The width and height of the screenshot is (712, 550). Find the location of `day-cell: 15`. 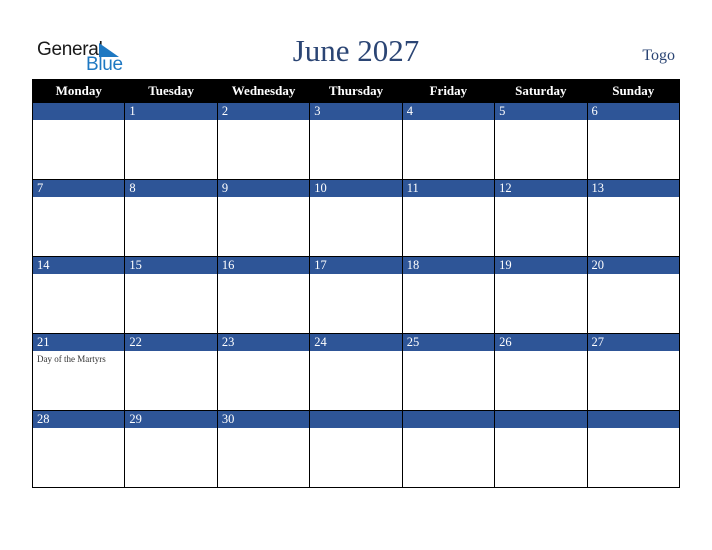

day-cell: 15 is located at coordinates (171, 295).